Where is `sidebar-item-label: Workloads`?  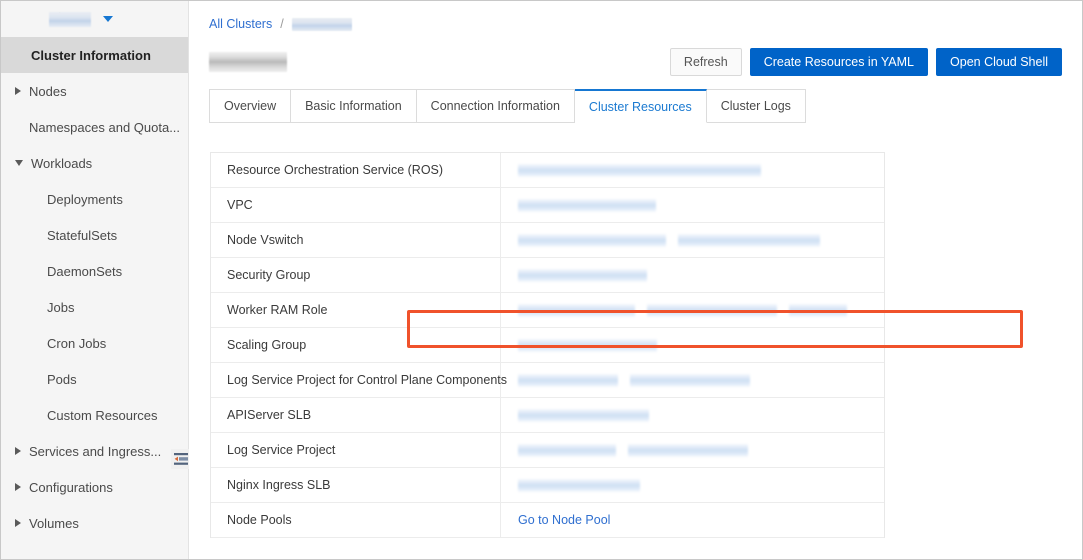
sidebar-item-label: Workloads is located at coordinates (62, 163).